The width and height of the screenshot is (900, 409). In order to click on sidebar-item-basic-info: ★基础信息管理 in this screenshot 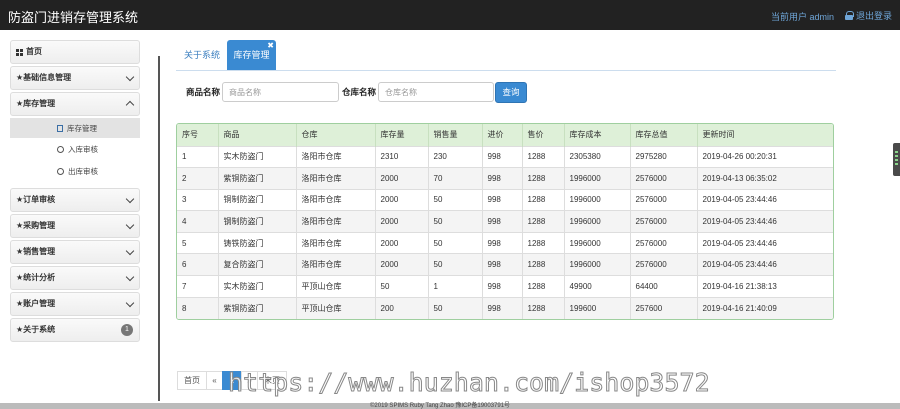, I will do `click(75, 78)`.